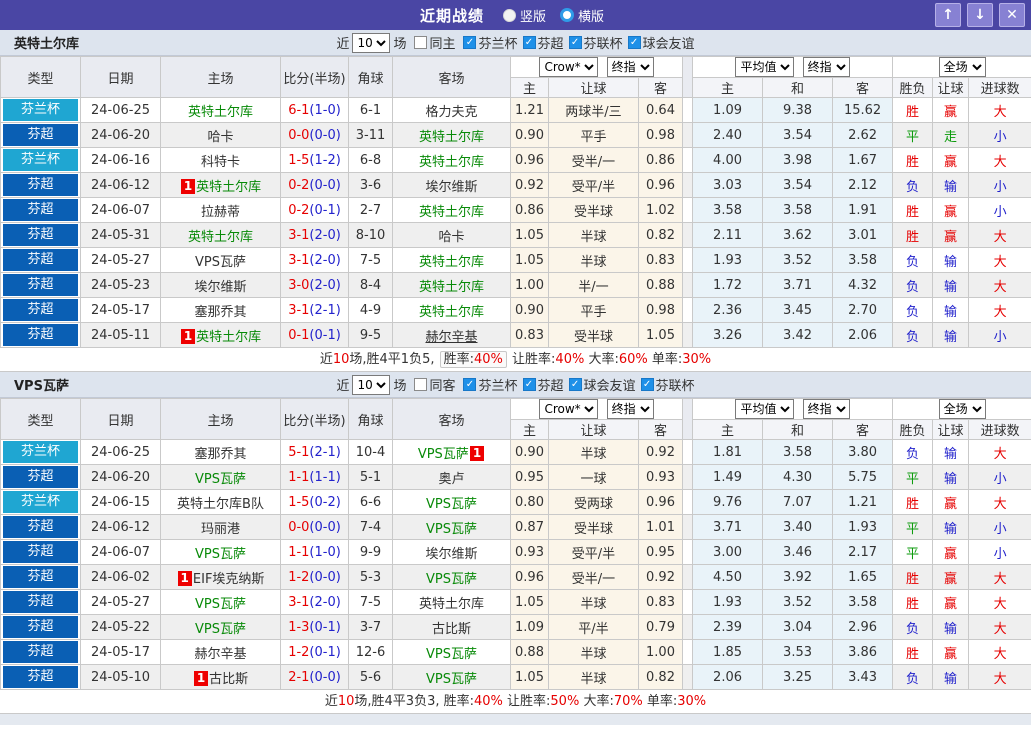 The image size is (1031, 736). I want to click on scroll-up-button: ↑, so click(948, 15).